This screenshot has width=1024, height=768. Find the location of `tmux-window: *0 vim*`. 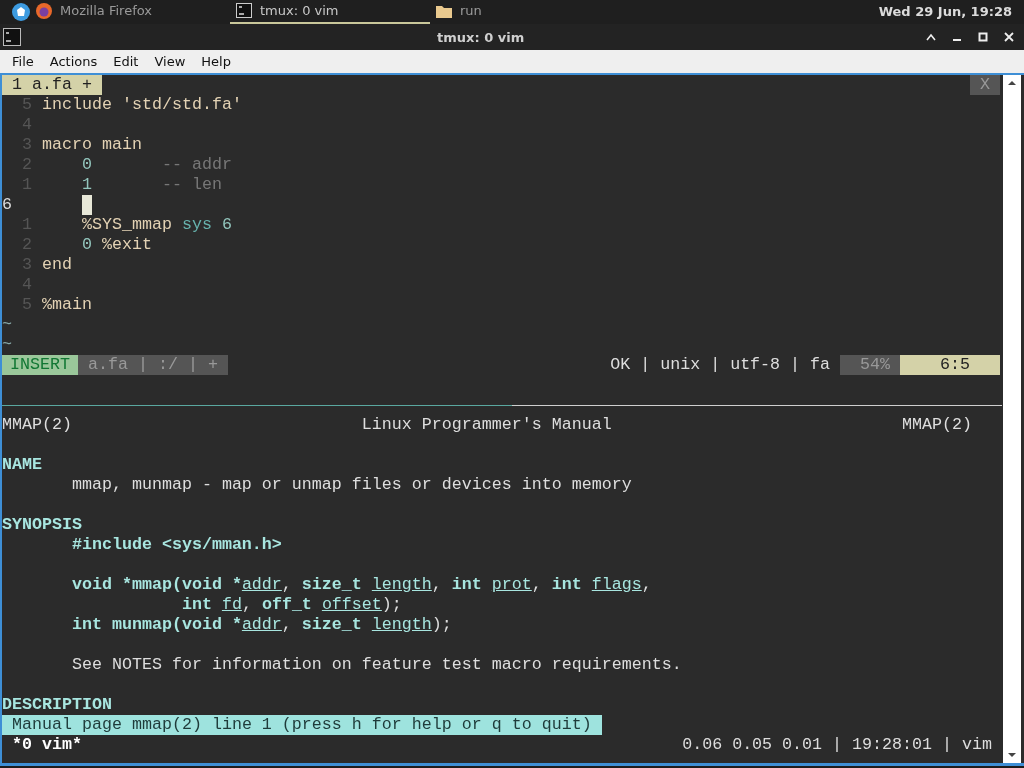

tmux-window: *0 vim* is located at coordinates (42, 745).